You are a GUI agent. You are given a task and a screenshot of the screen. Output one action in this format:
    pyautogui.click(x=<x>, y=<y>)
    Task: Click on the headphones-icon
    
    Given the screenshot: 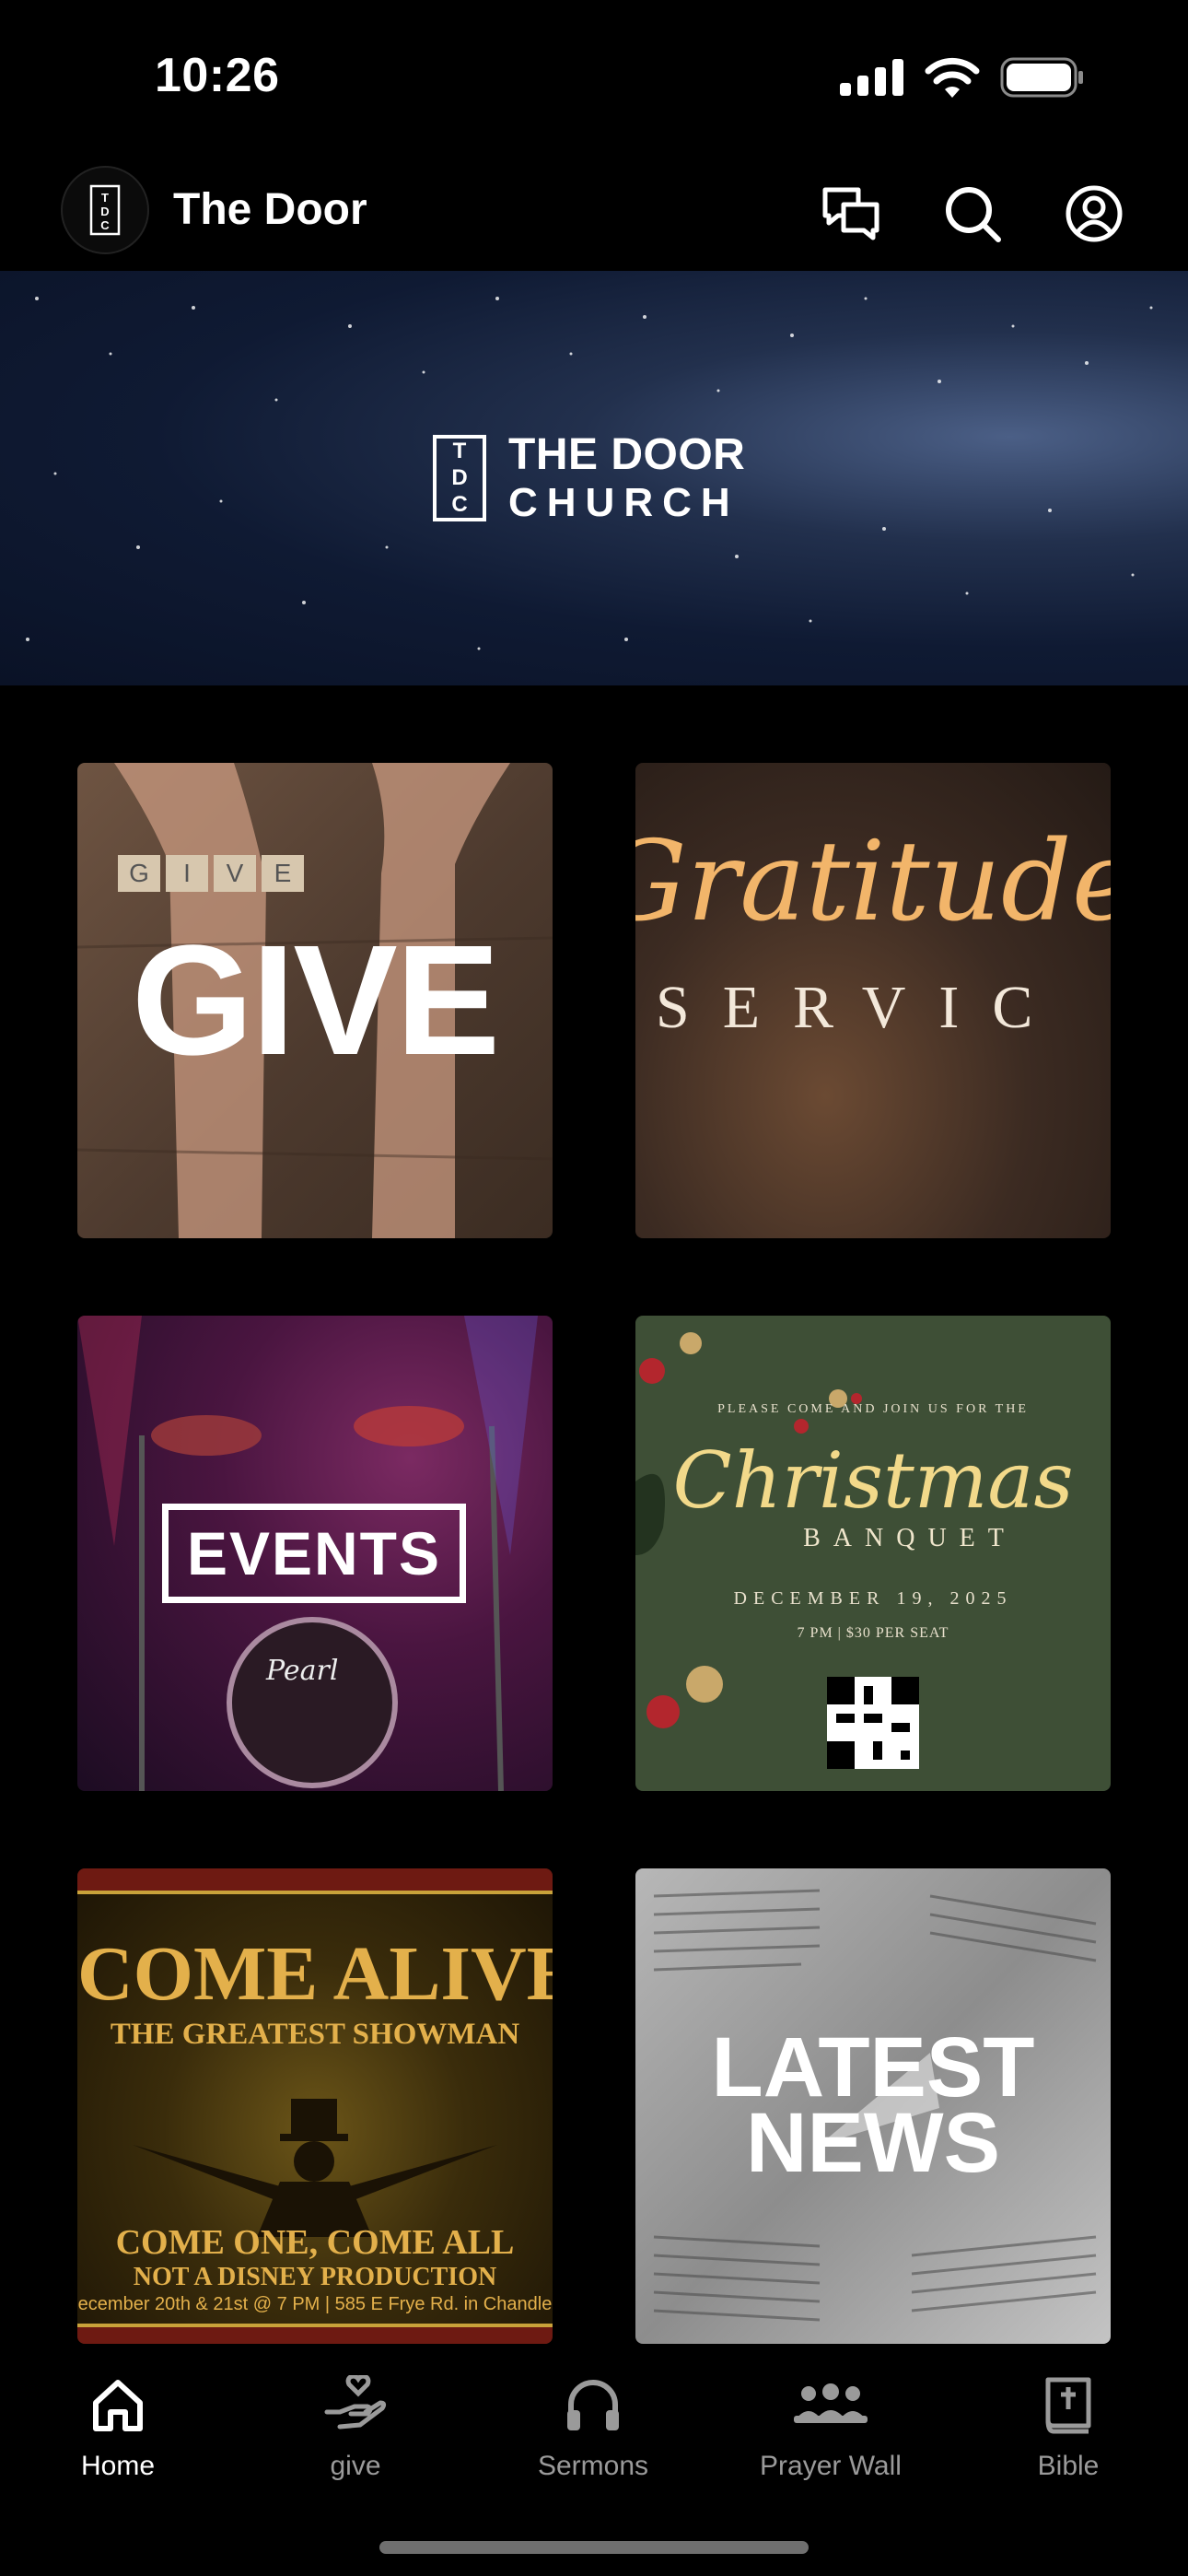 What is the action you would take?
    pyautogui.click(x=593, y=2405)
    